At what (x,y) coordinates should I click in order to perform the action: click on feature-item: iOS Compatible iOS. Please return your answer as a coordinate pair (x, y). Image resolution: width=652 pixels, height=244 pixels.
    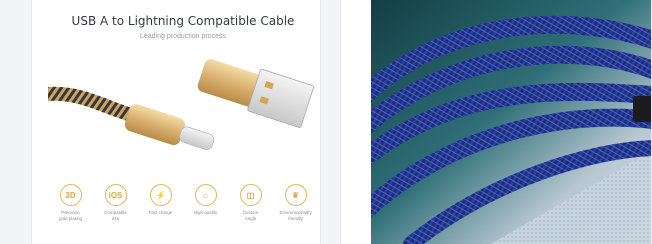
    Looking at the image, I should click on (116, 203).